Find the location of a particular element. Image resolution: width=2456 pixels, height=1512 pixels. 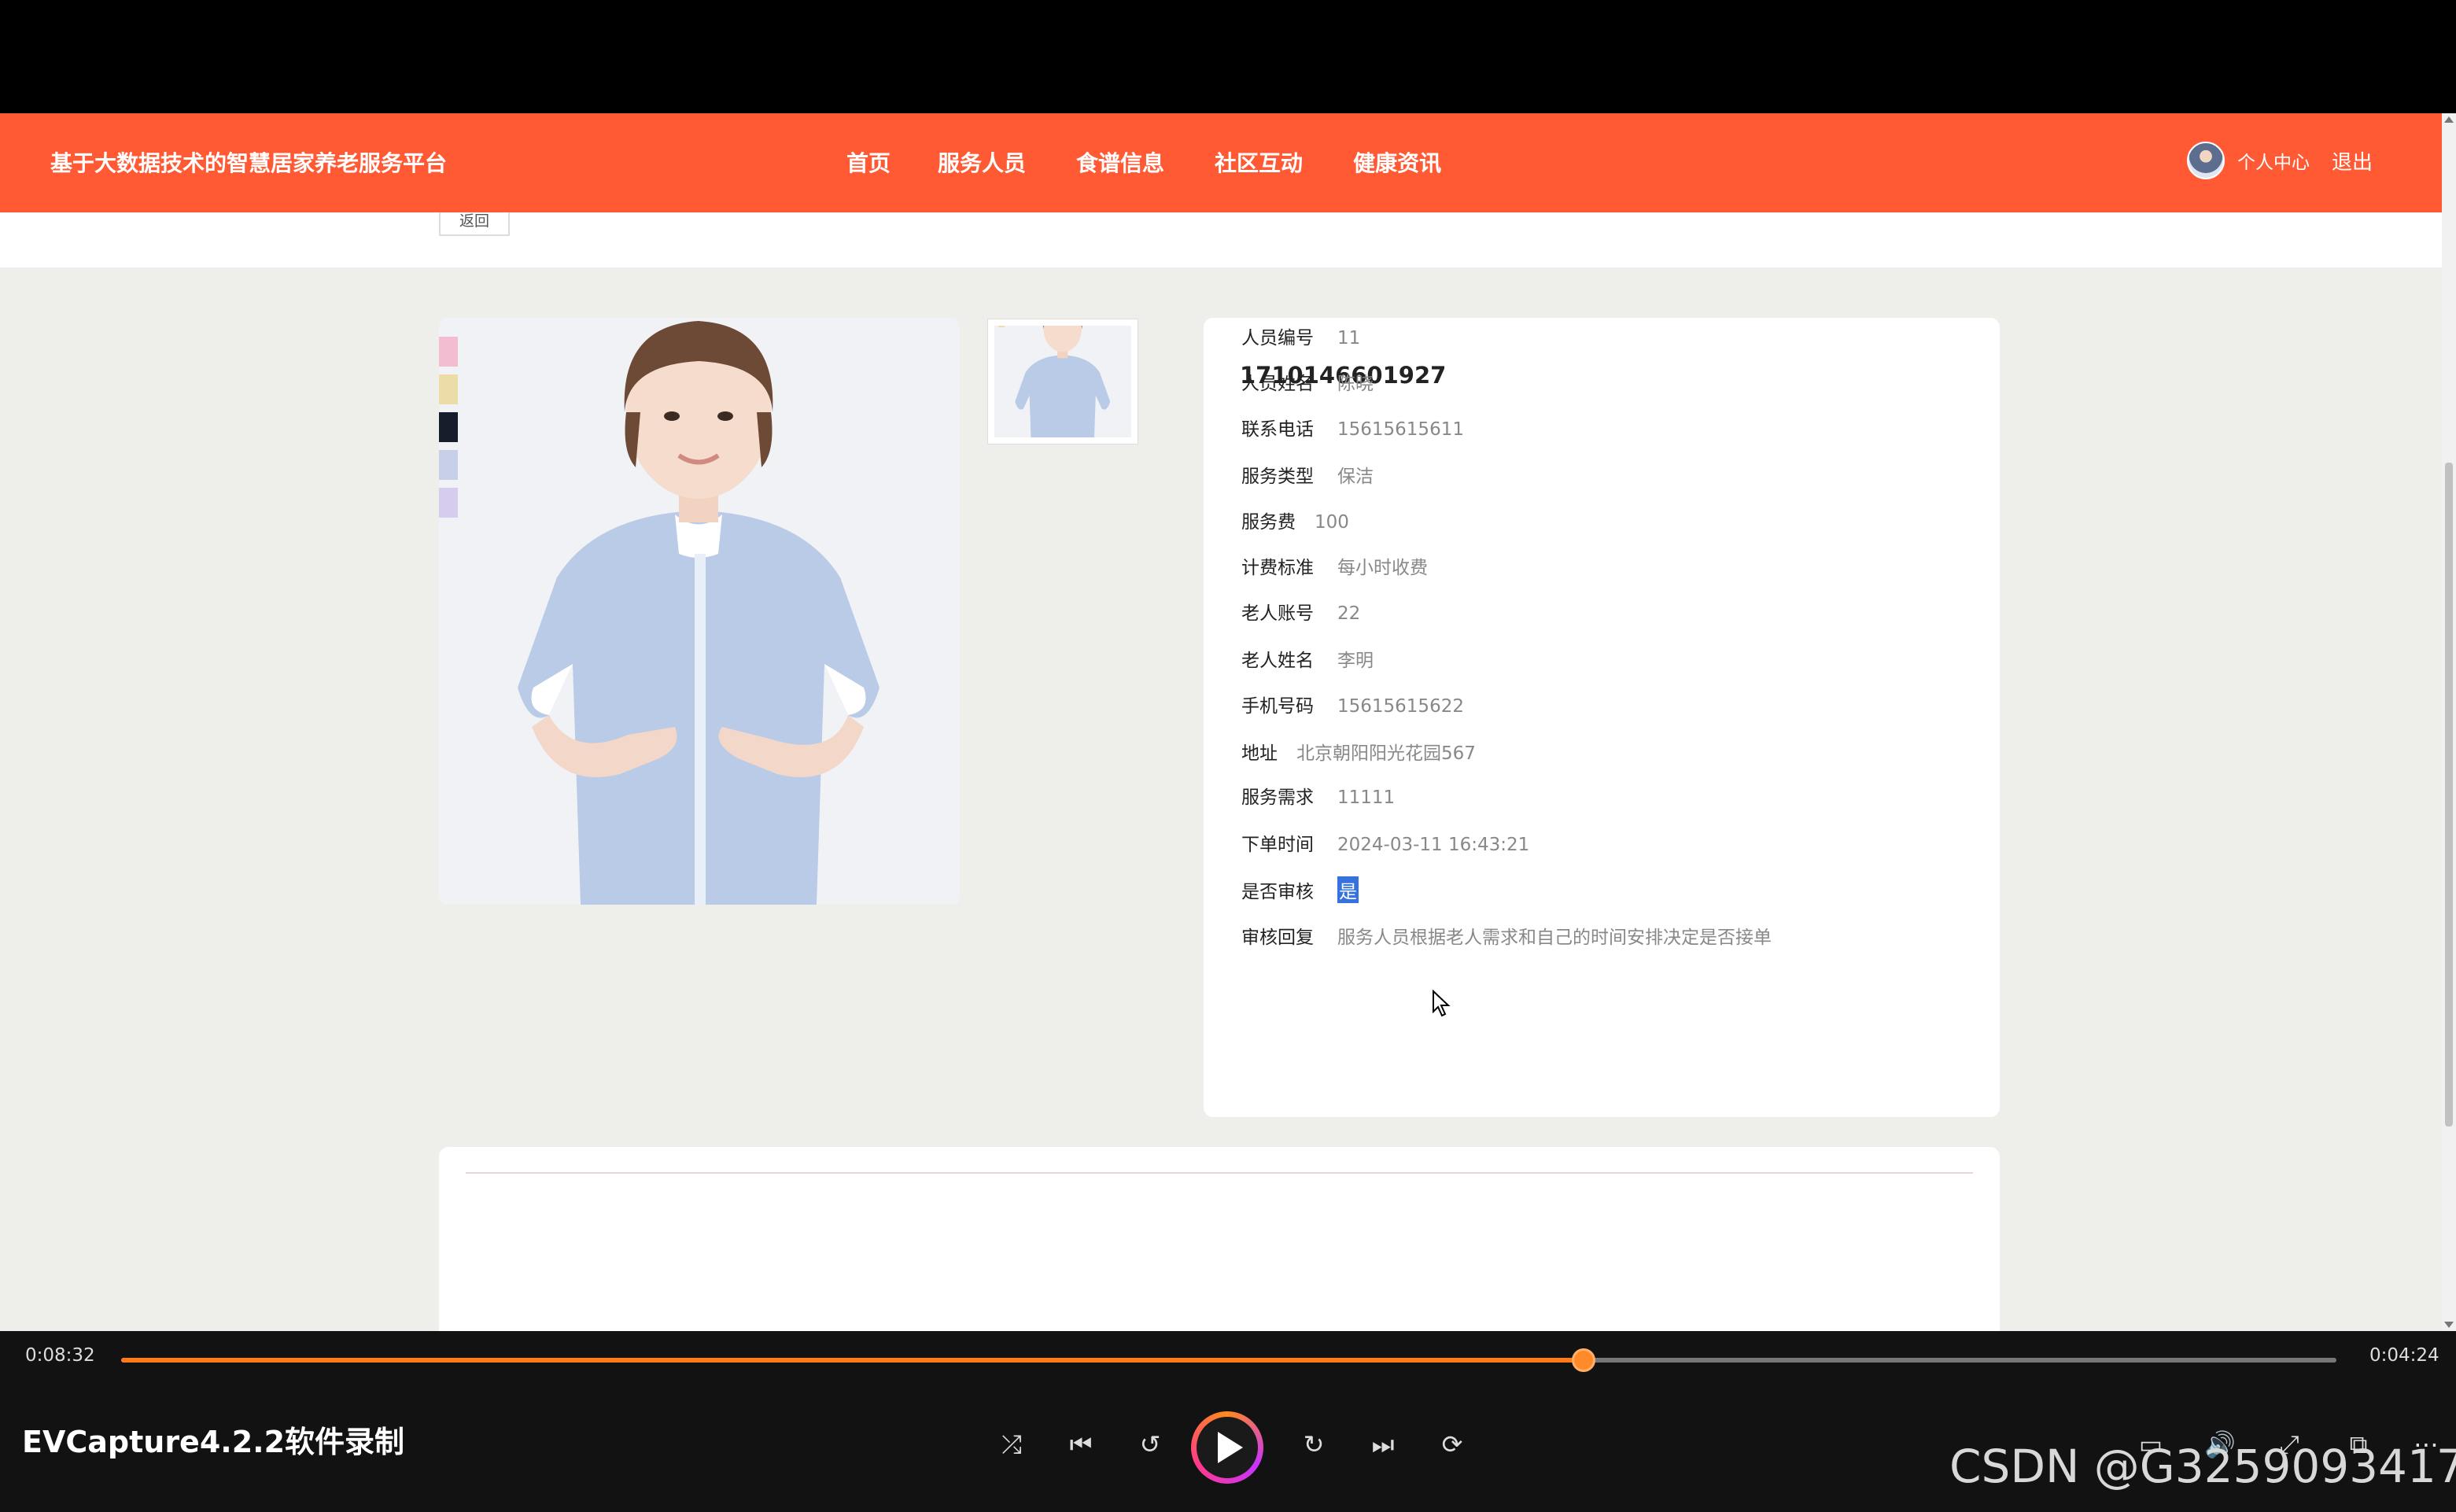

shuffle-icon: ⤮ is located at coordinates (1012, 1444).